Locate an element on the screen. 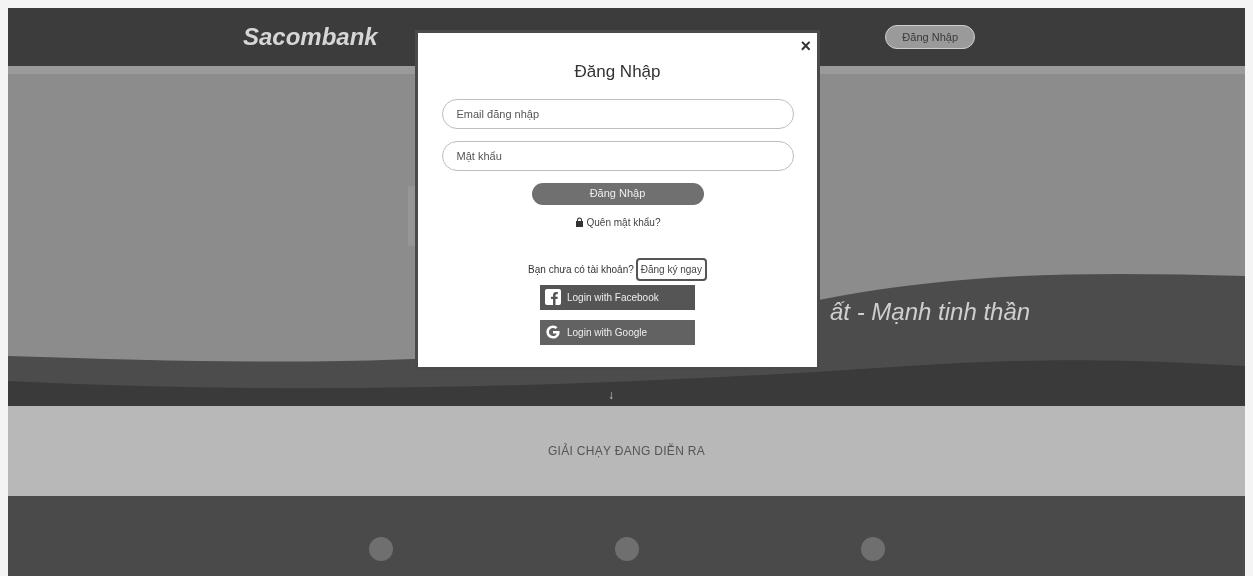 This screenshot has height=576, width=1253. scroll-hint: ↓ is located at coordinates (611, 395).